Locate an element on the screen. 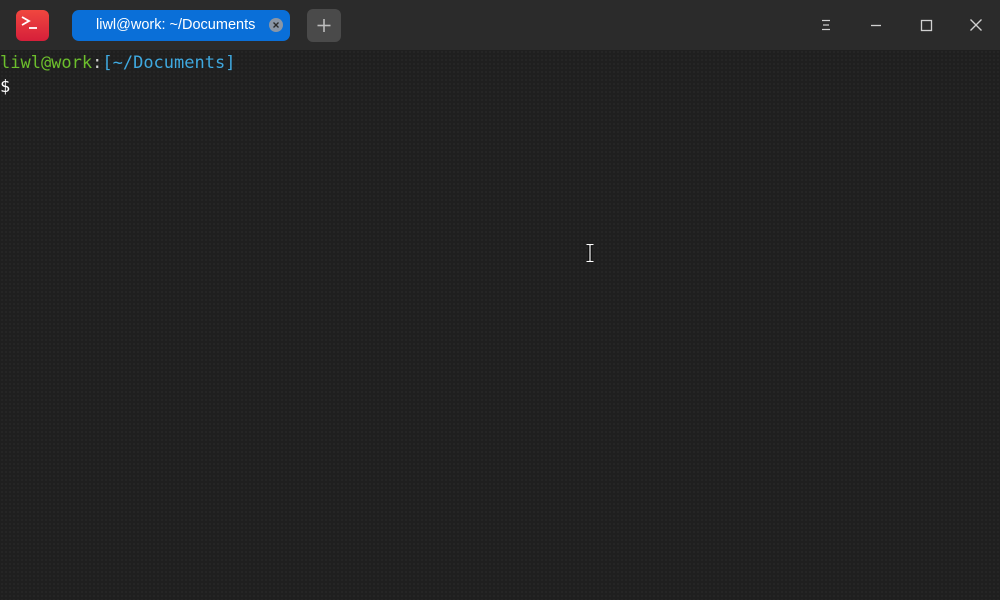  prompt-line: liwl@work:[~/Documents] is located at coordinates (117, 63).